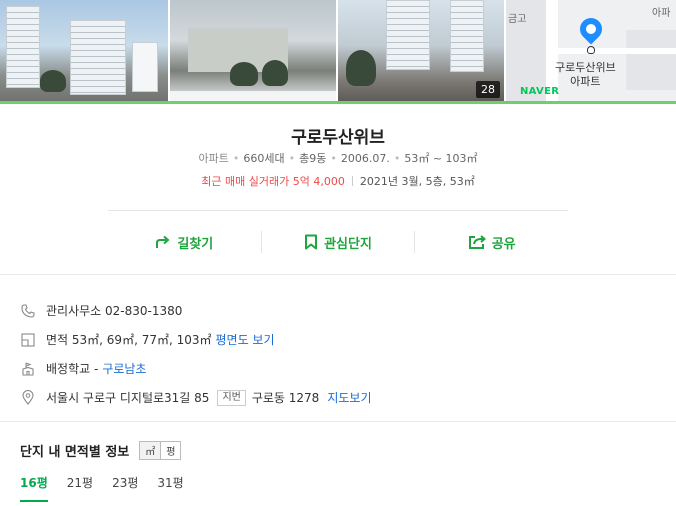 The image size is (676, 506). What do you see at coordinates (114, 311) in the screenshot?
I see `office-phone: 관리사무소 02-830-1380` at bounding box center [114, 311].